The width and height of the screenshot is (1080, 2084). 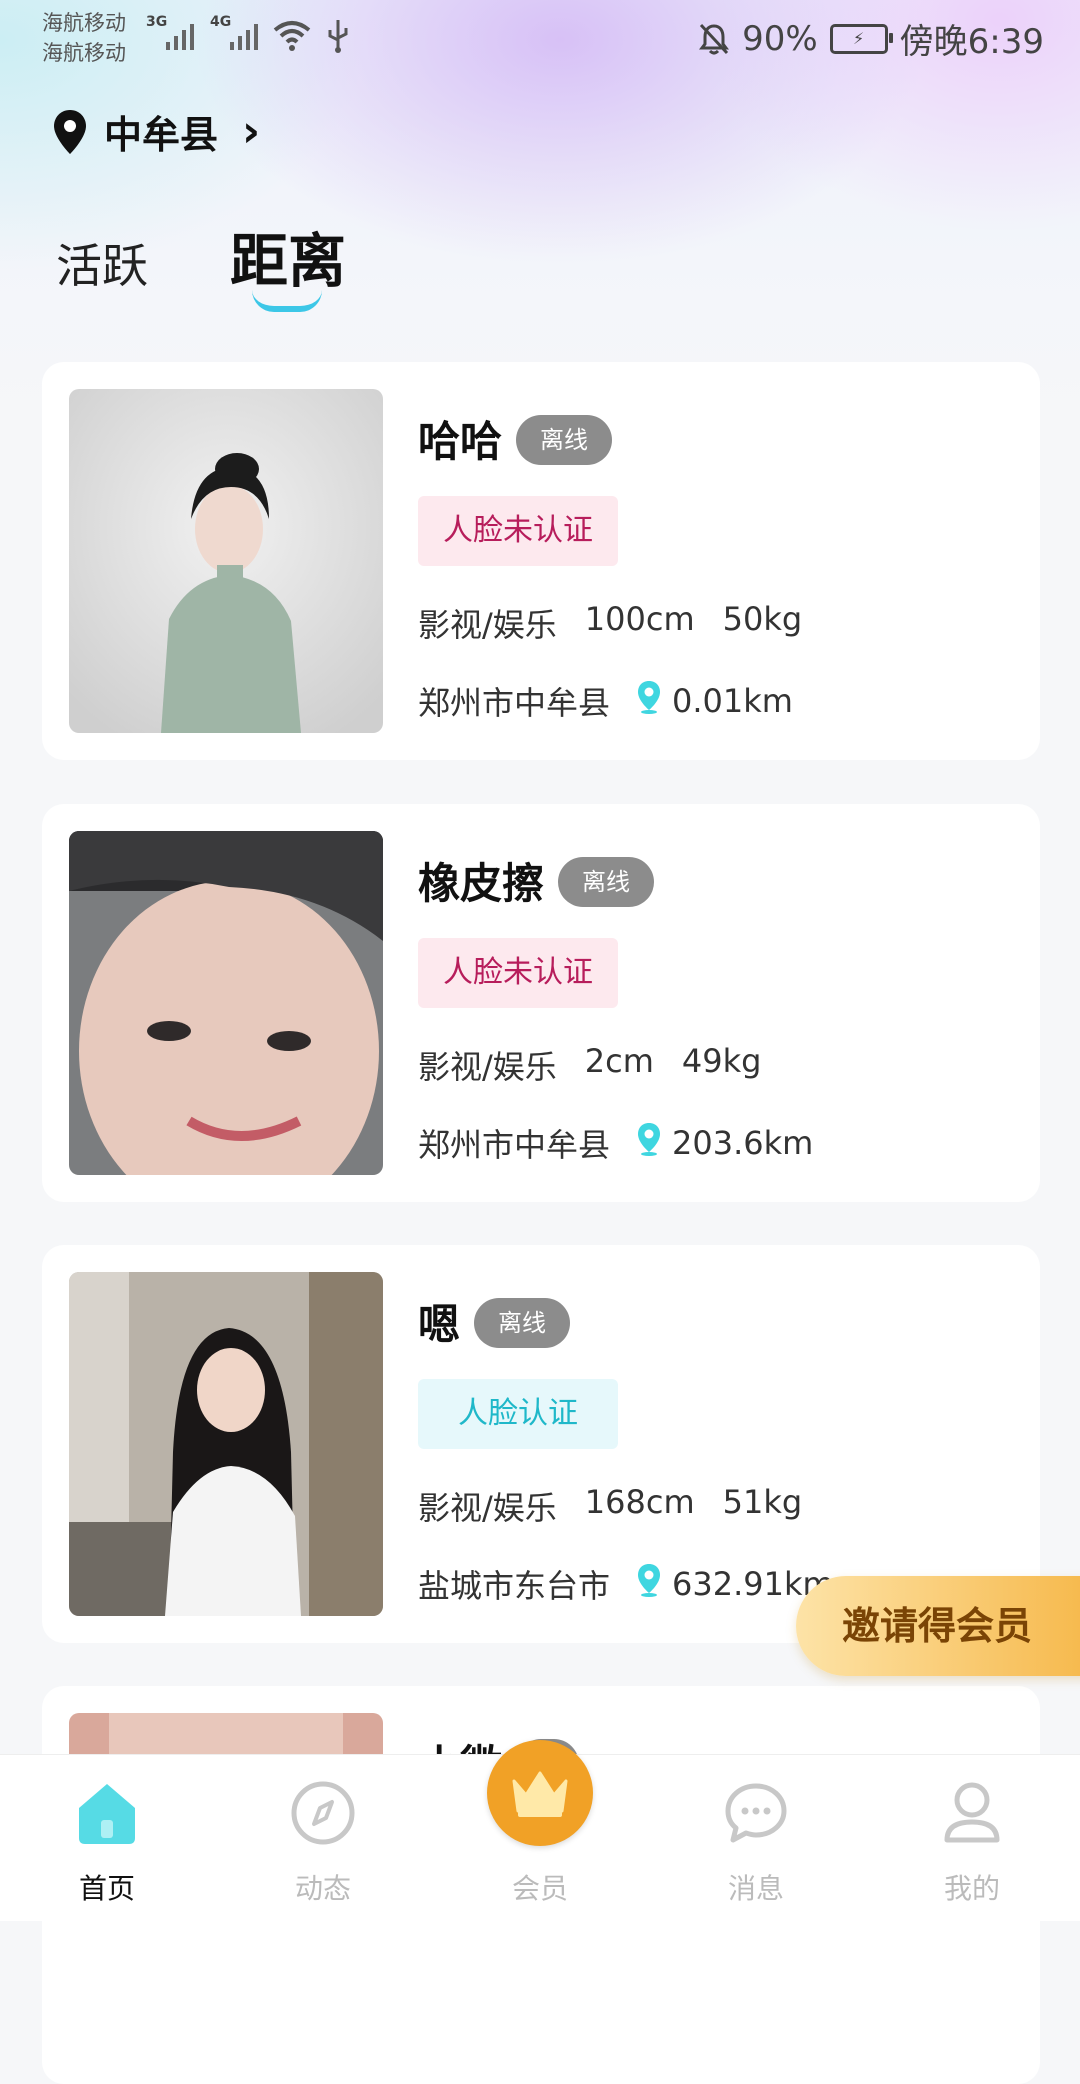 What do you see at coordinates (619, 1061) in the screenshot?
I see `user-height: 2cm` at bounding box center [619, 1061].